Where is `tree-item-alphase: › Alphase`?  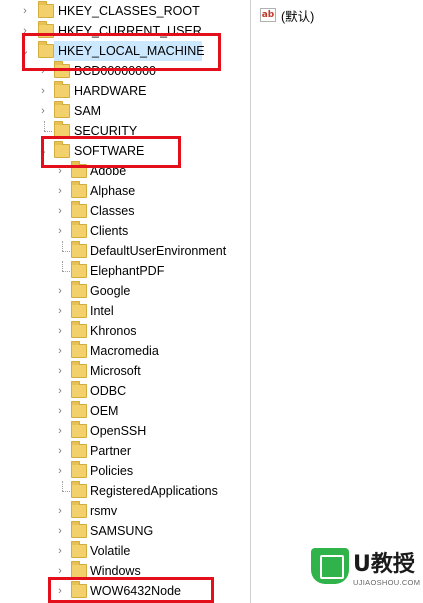
tree-item-alphase: › Alphase is located at coordinates (125, 191).